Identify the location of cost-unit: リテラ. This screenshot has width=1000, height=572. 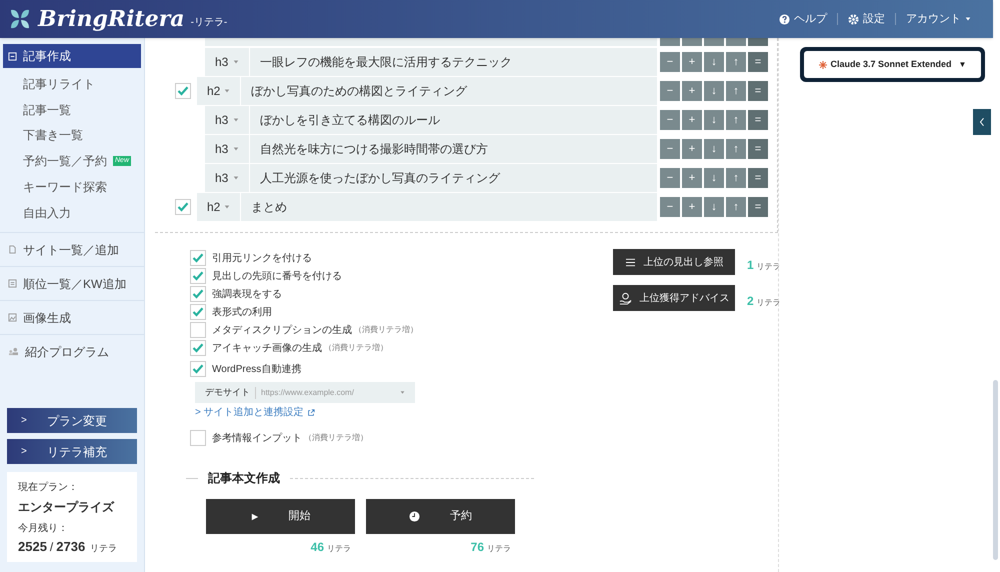
(499, 549).